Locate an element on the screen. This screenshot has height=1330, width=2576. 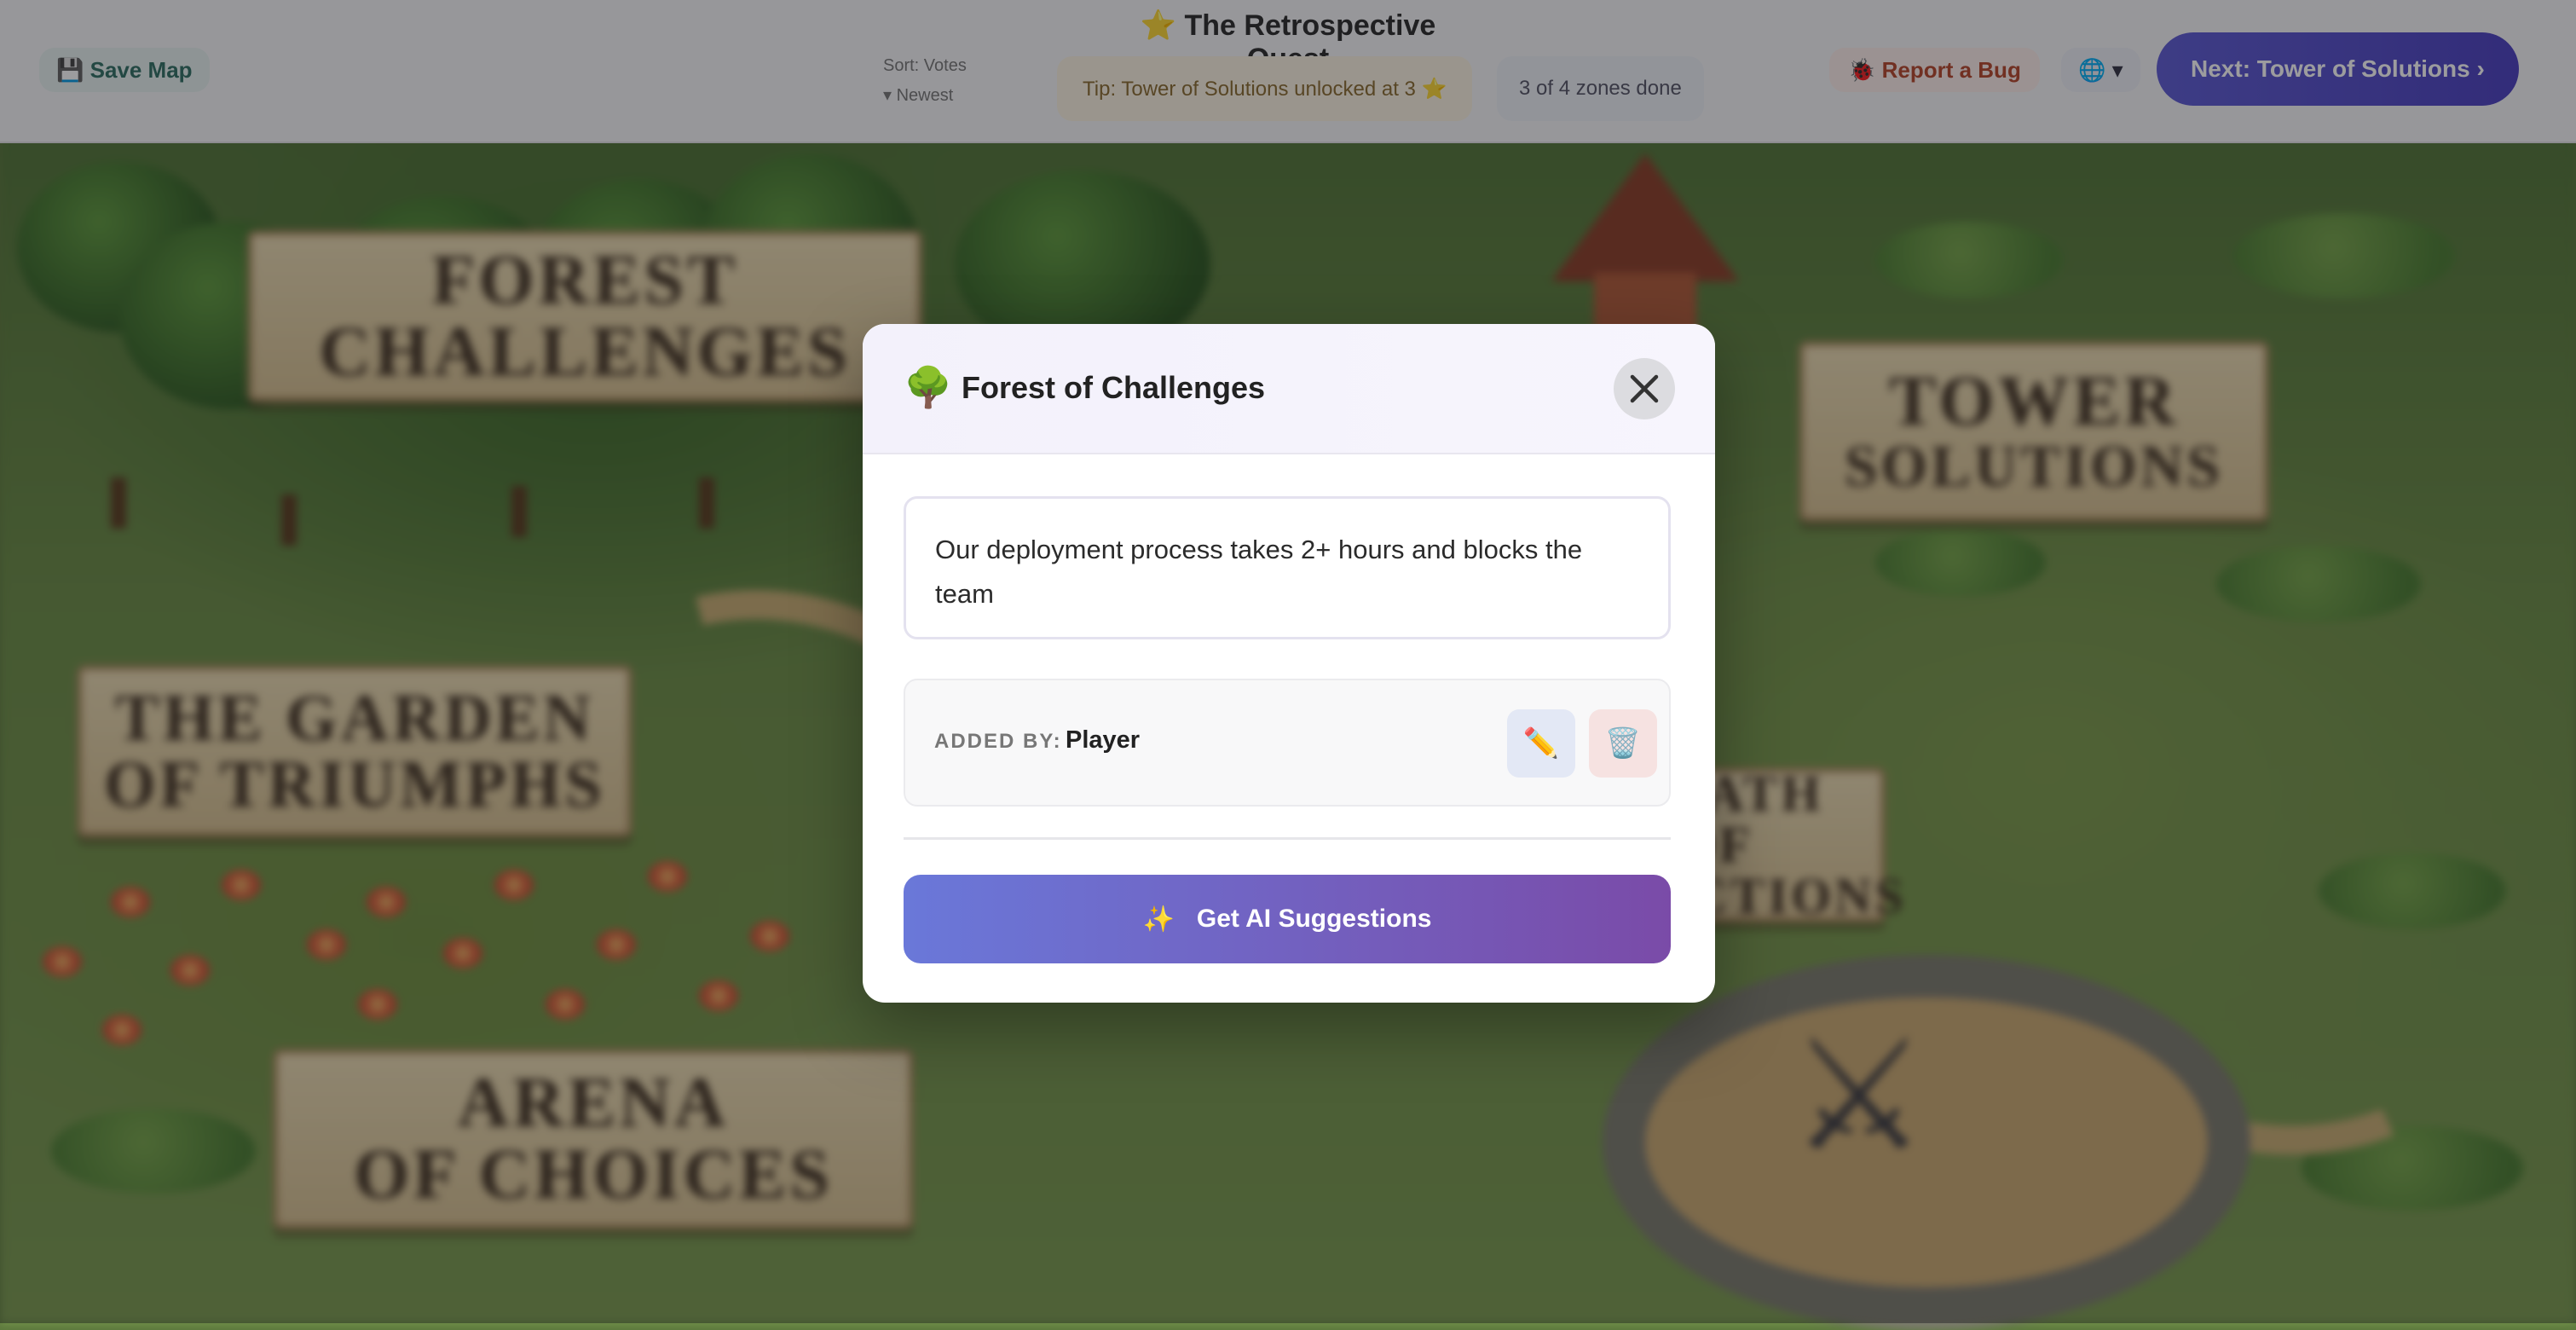
sparkles-icon: ✨ is located at coordinates (1158, 919).